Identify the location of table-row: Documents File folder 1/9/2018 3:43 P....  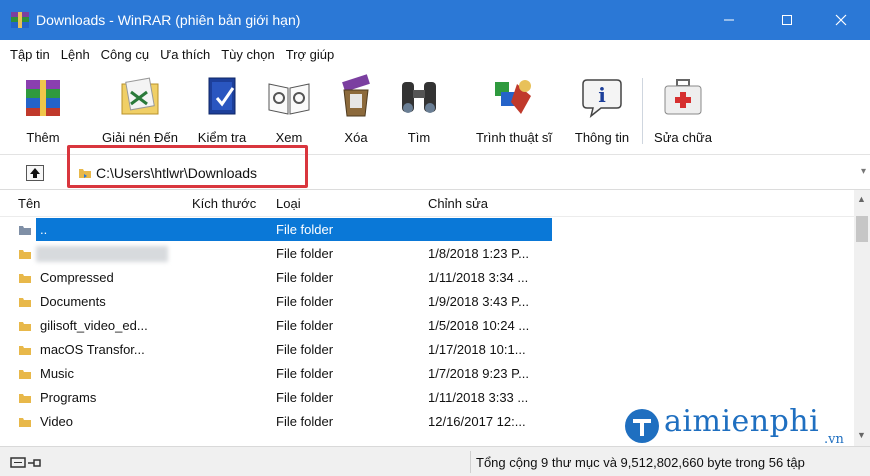
(427, 302).